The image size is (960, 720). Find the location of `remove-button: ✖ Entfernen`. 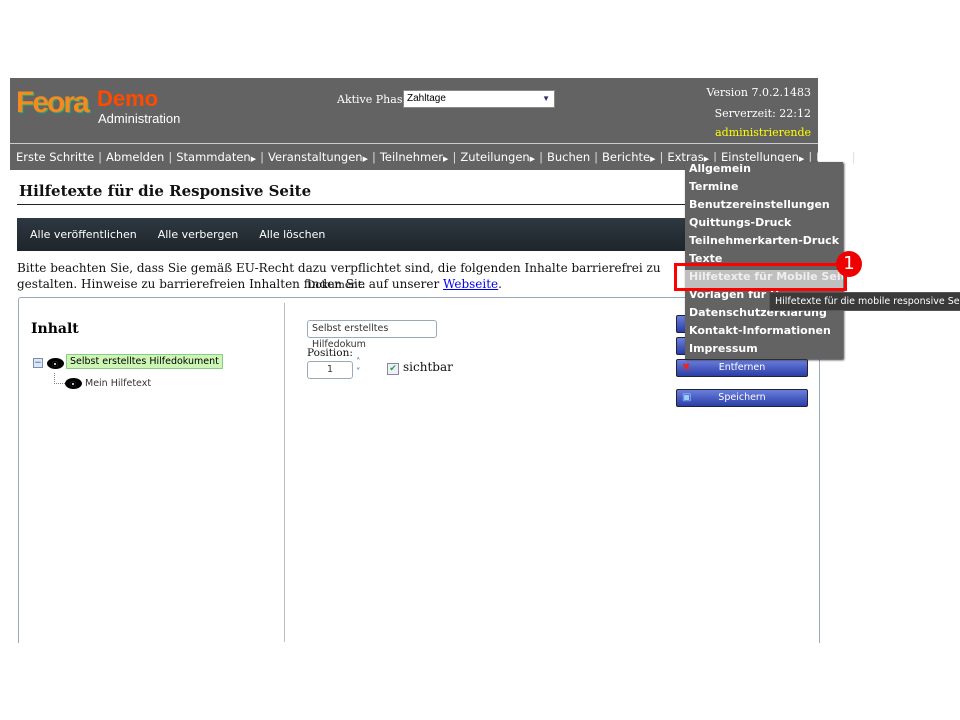

remove-button: ✖ Entfernen is located at coordinates (742, 368).